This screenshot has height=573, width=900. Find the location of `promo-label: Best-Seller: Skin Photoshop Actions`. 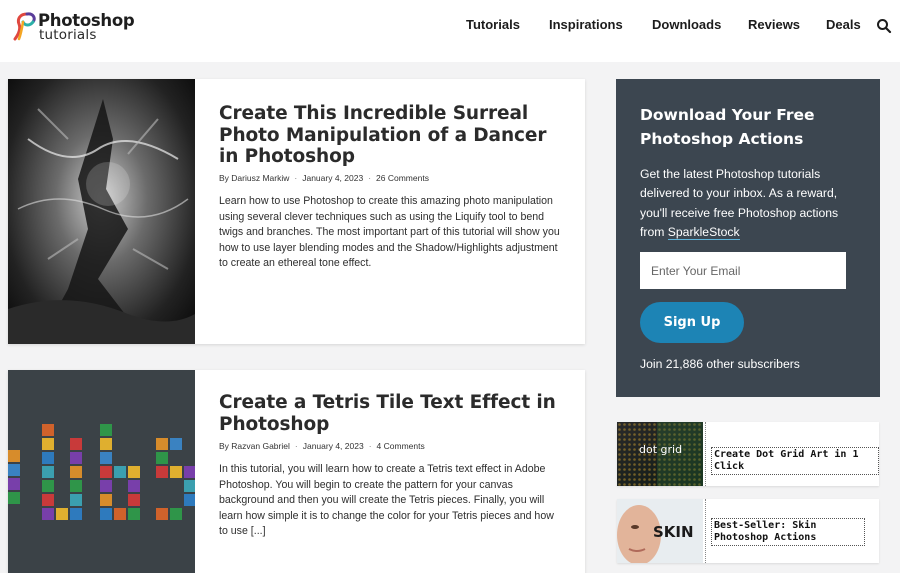

promo-label: Best-Seller: Skin Photoshop Actions is located at coordinates (788, 532).